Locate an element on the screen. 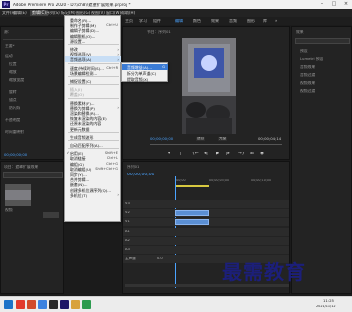 The image size is (352, 312). tab-libraries: 库 is located at coordinates (265, 21).